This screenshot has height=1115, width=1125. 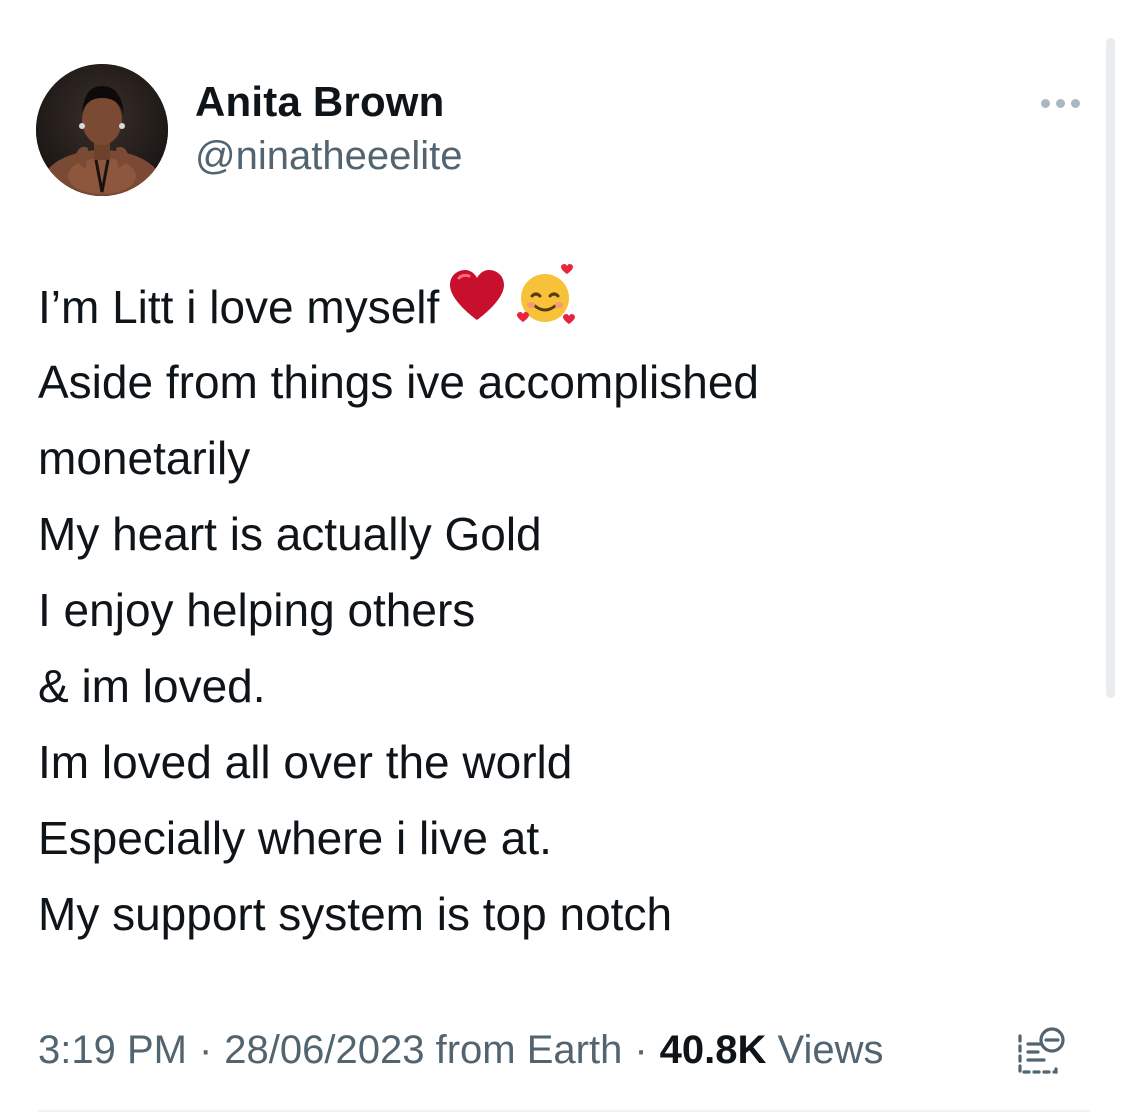 I want to click on tweet-line: My heart is actually Gold, so click(x=290, y=534).